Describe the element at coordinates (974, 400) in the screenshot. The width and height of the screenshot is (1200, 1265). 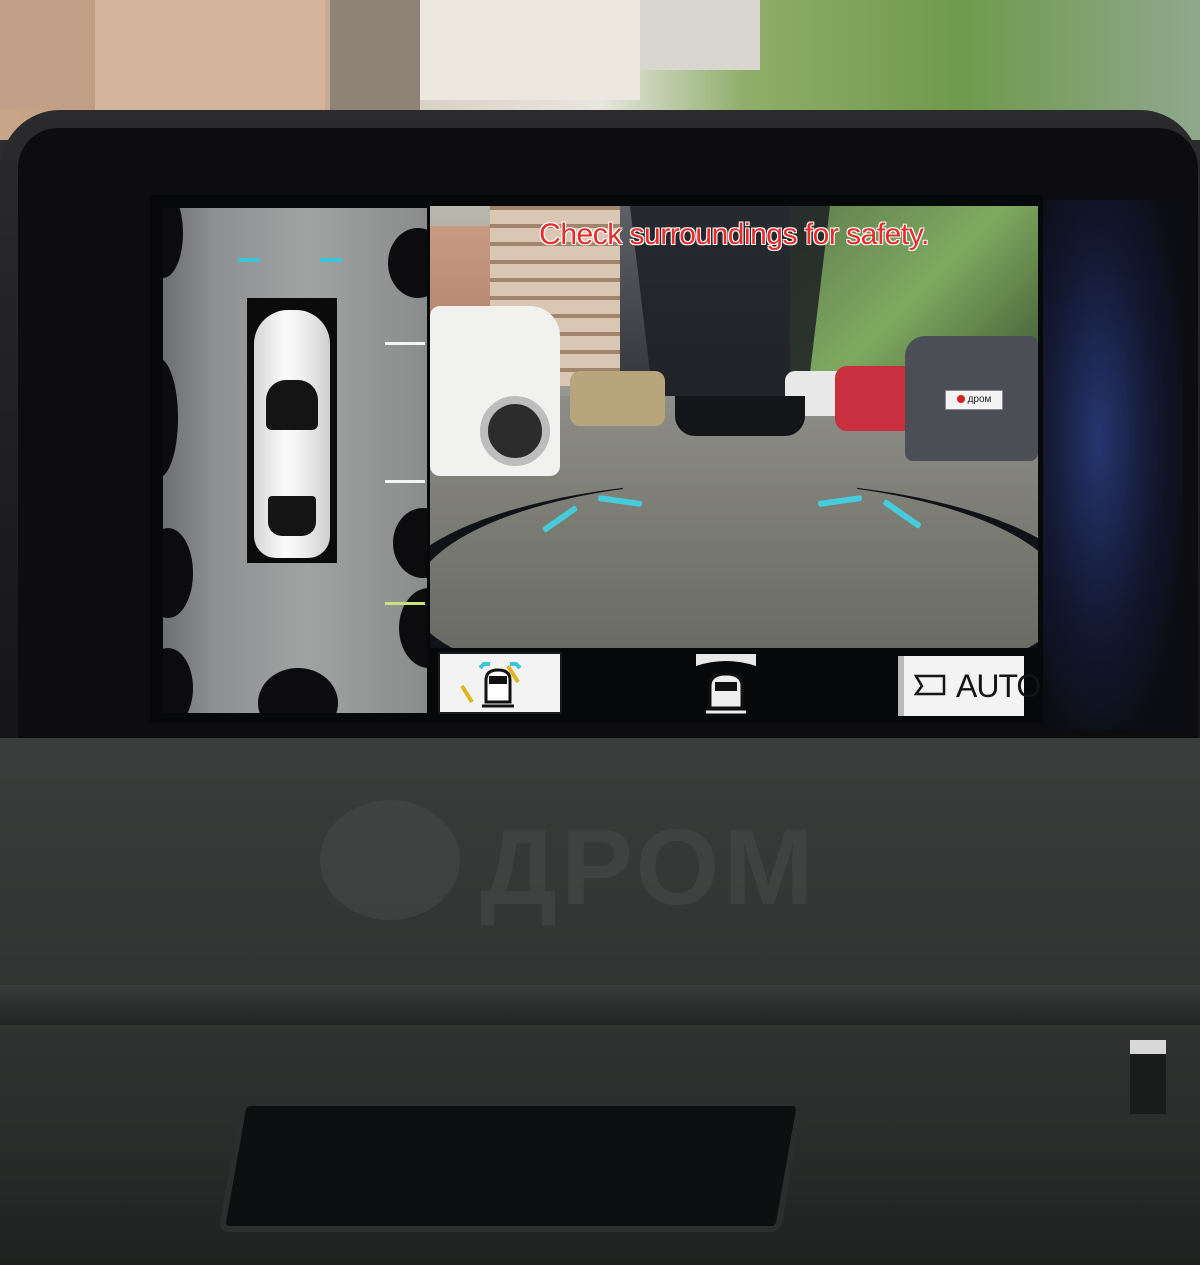
I see `license-plate: дром` at that location.